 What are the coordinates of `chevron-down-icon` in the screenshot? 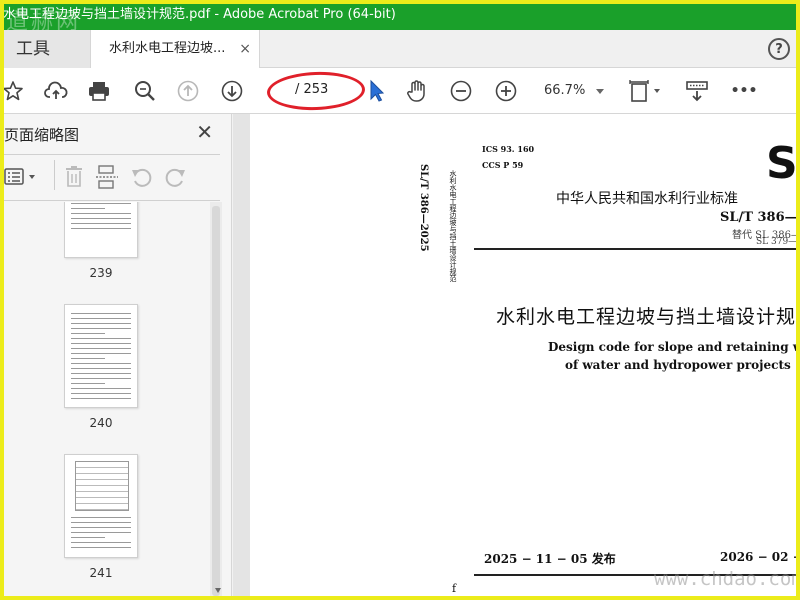 It's located at (600, 91).